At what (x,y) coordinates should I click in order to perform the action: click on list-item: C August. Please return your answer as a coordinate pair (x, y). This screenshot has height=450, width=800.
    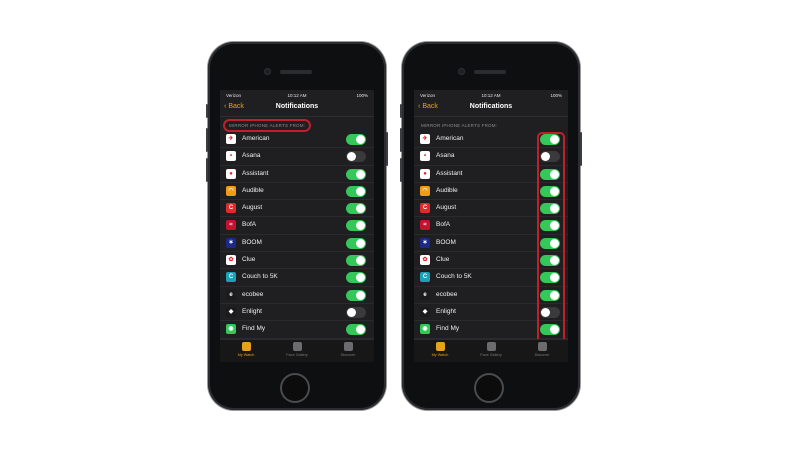
    Looking at the image, I should click on (297, 209).